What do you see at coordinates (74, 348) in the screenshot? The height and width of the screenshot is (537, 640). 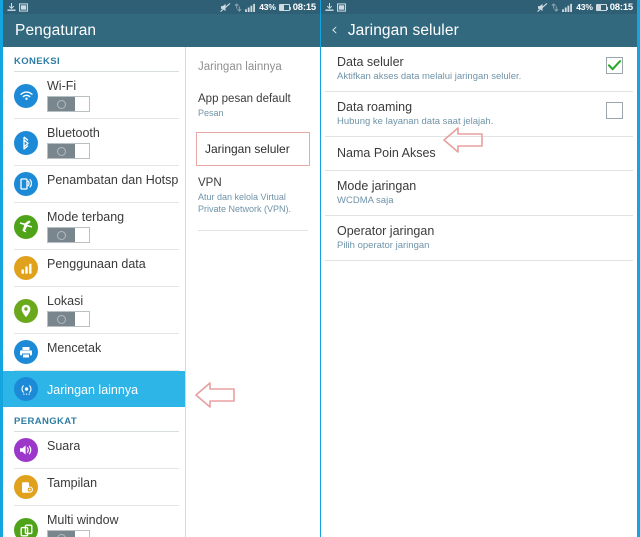 I see `sidebar-item-label: Mencetak` at bounding box center [74, 348].